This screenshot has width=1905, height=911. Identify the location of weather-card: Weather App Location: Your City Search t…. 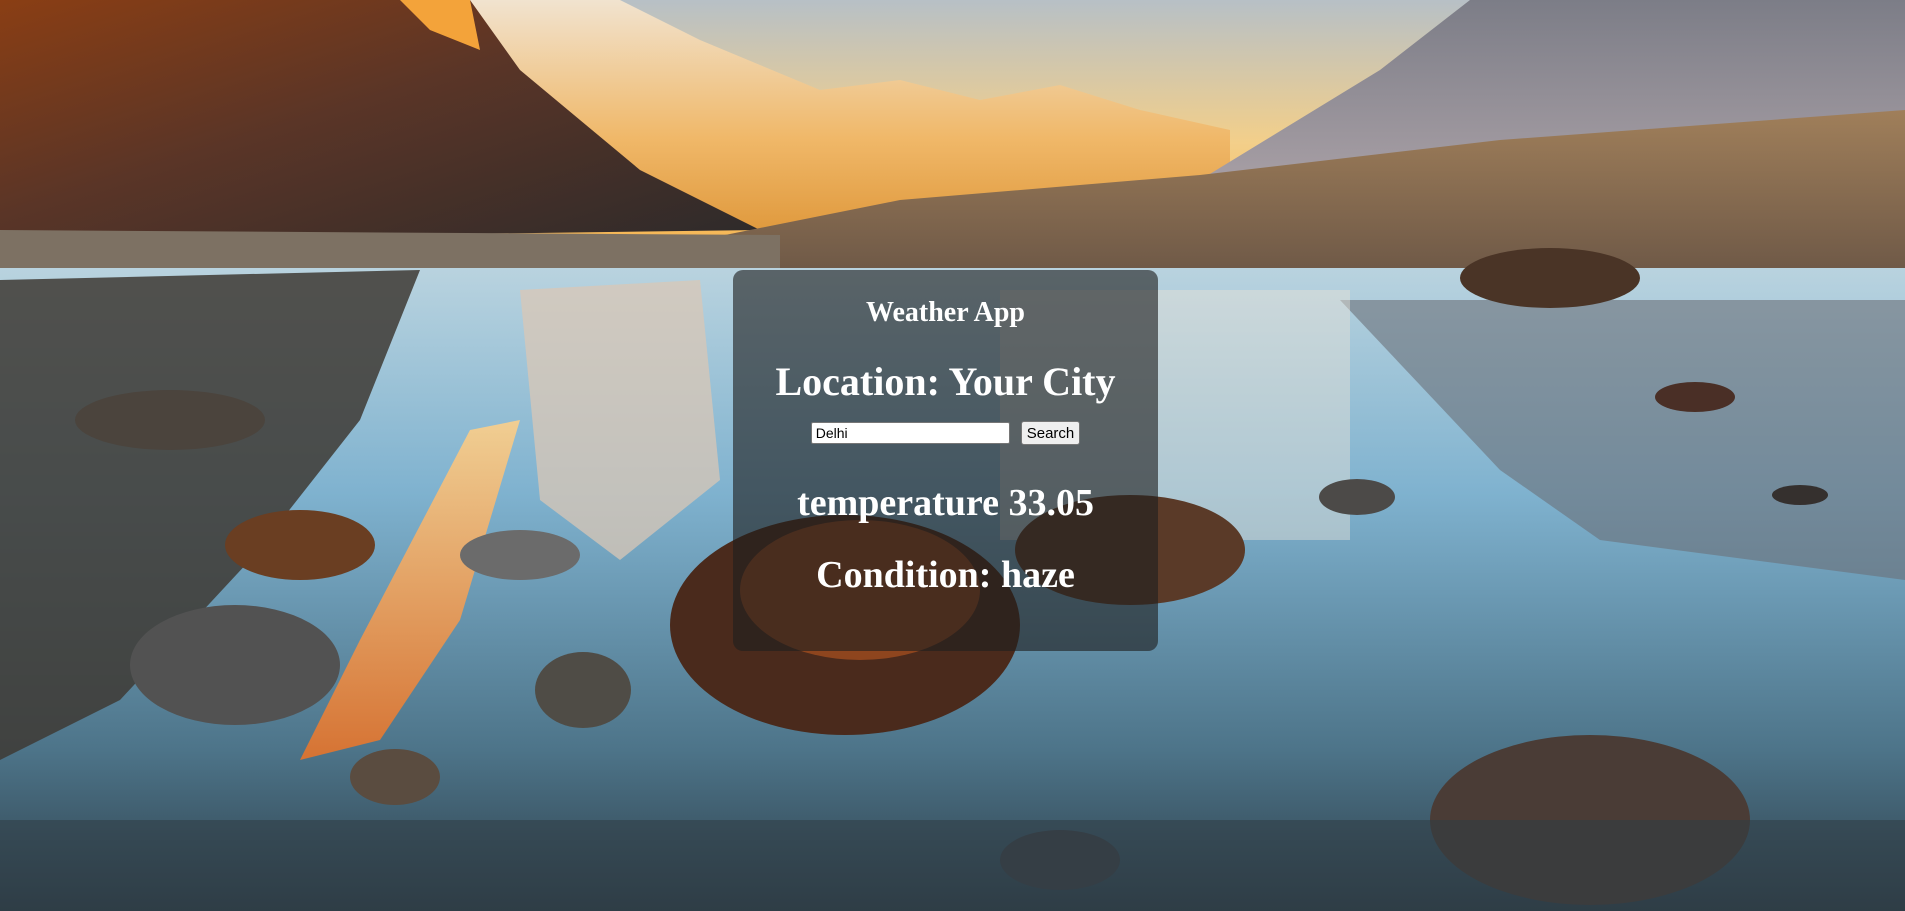
(945, 460).